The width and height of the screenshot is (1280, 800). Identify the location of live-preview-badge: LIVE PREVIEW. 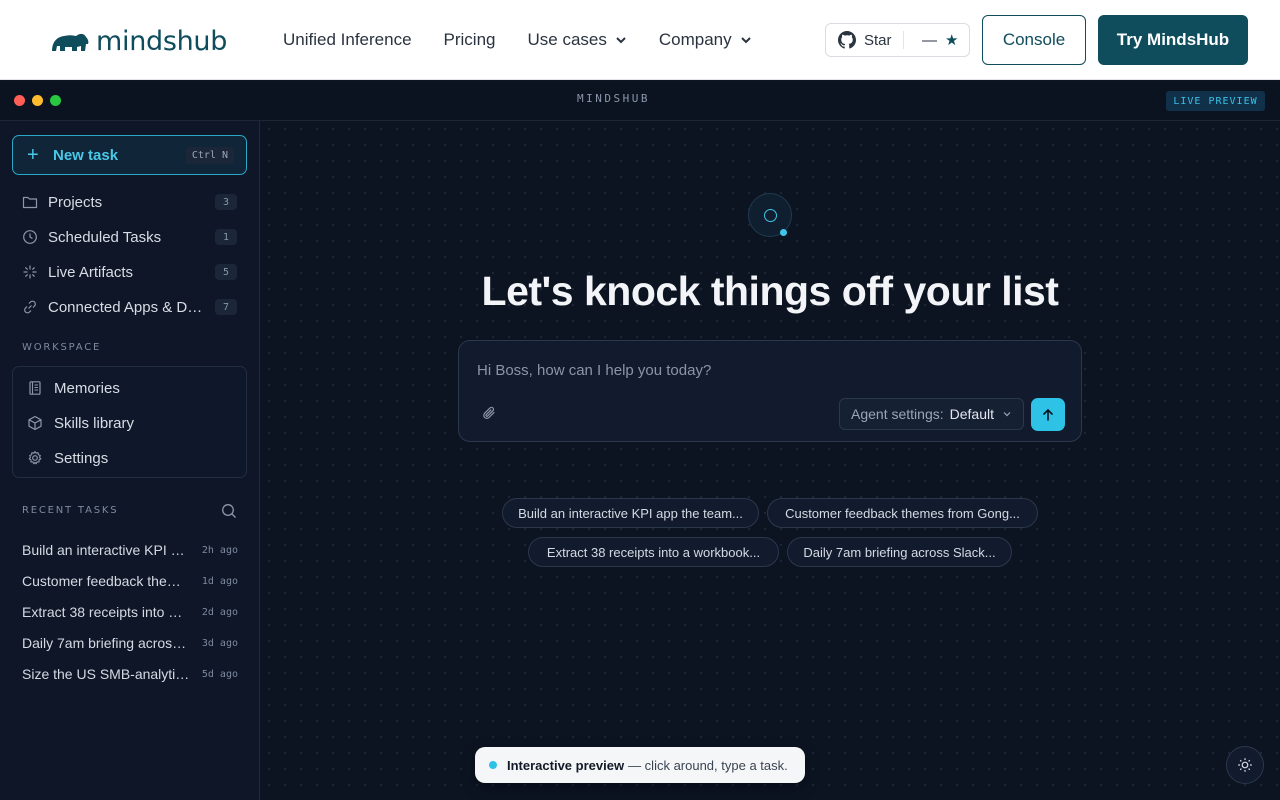
(1215, 101).